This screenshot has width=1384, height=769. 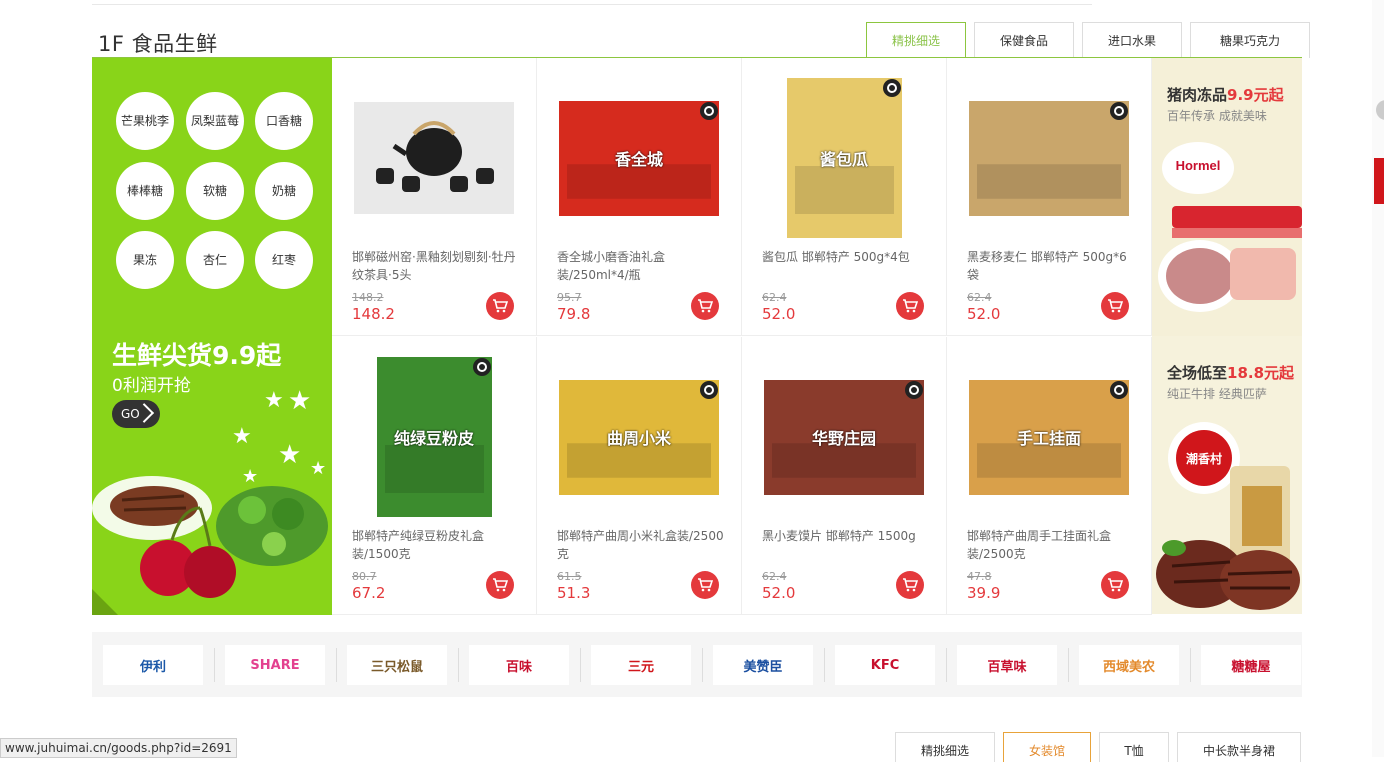 I want to click on tab-imported-fruit: 进口水果, so click(x=1132, y=40).